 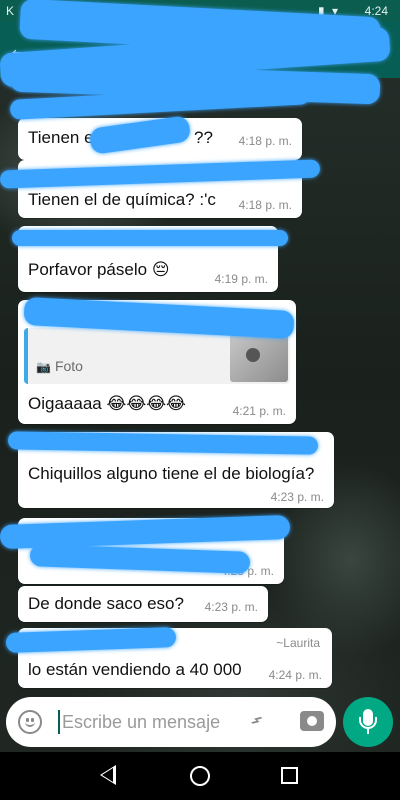 I want to click on message-text: Chiquillos alguno tiene el de biología?, so click(x=171, y=473).